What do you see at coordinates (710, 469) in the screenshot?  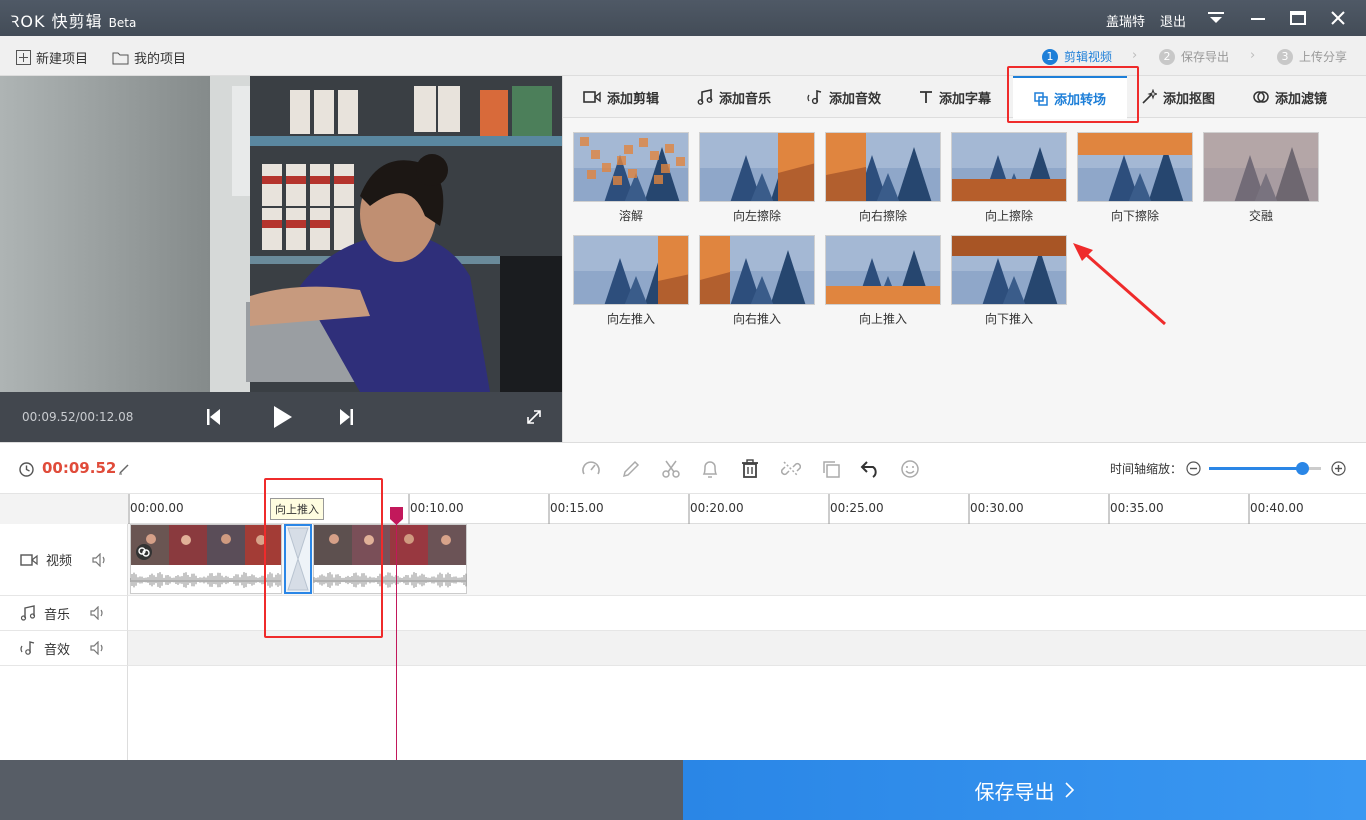 I see `bell-icon` at bounding box center [710, 469].